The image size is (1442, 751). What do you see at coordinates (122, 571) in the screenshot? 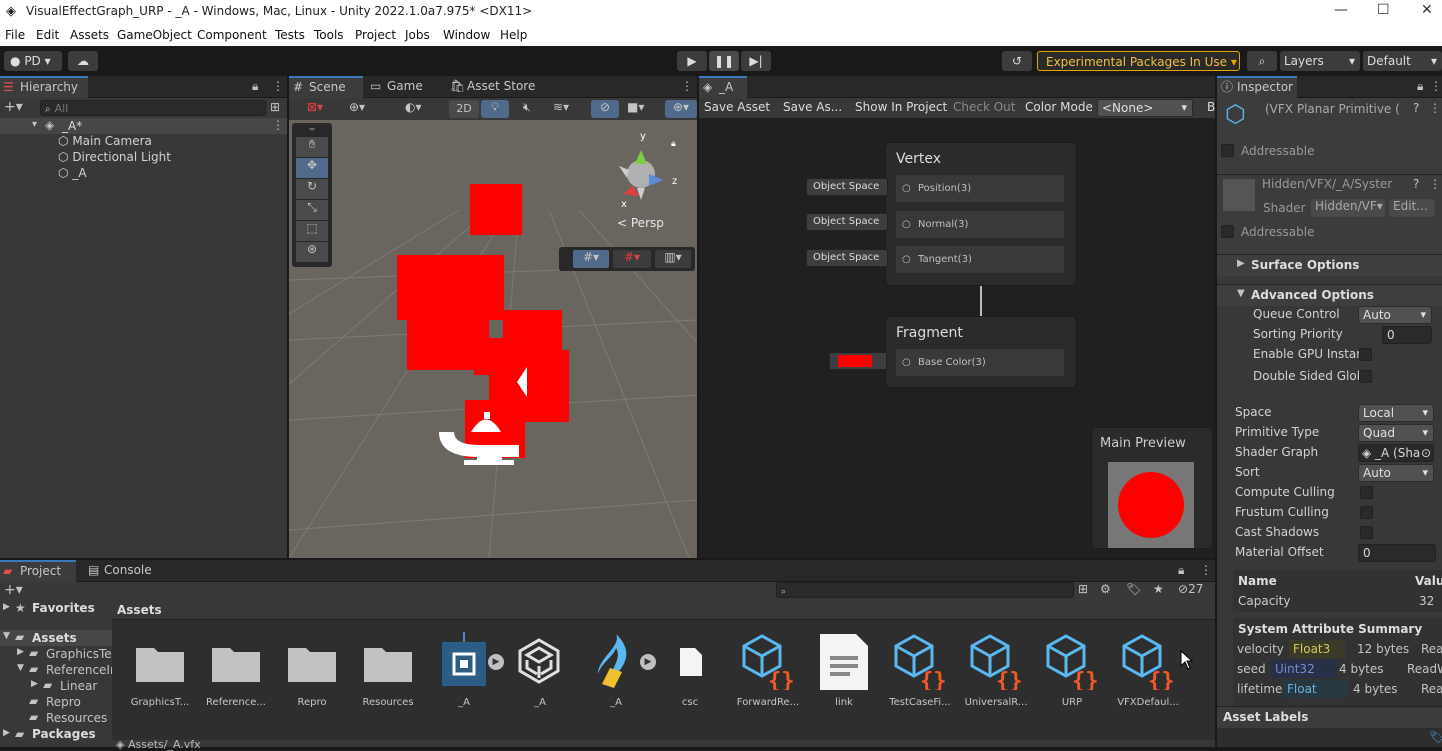
I see `tab-console: ▤ Console` at bounding box center [122, 571].